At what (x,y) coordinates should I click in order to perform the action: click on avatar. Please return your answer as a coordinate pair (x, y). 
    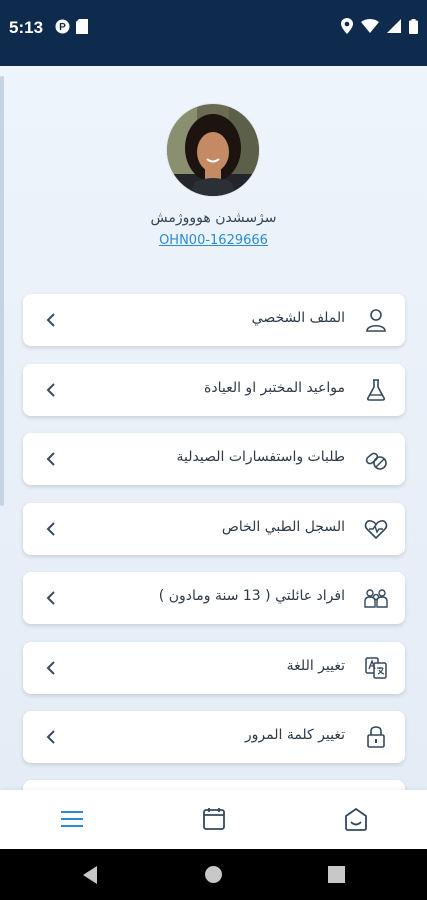
    Looking at the image, I should click on (213, 150).